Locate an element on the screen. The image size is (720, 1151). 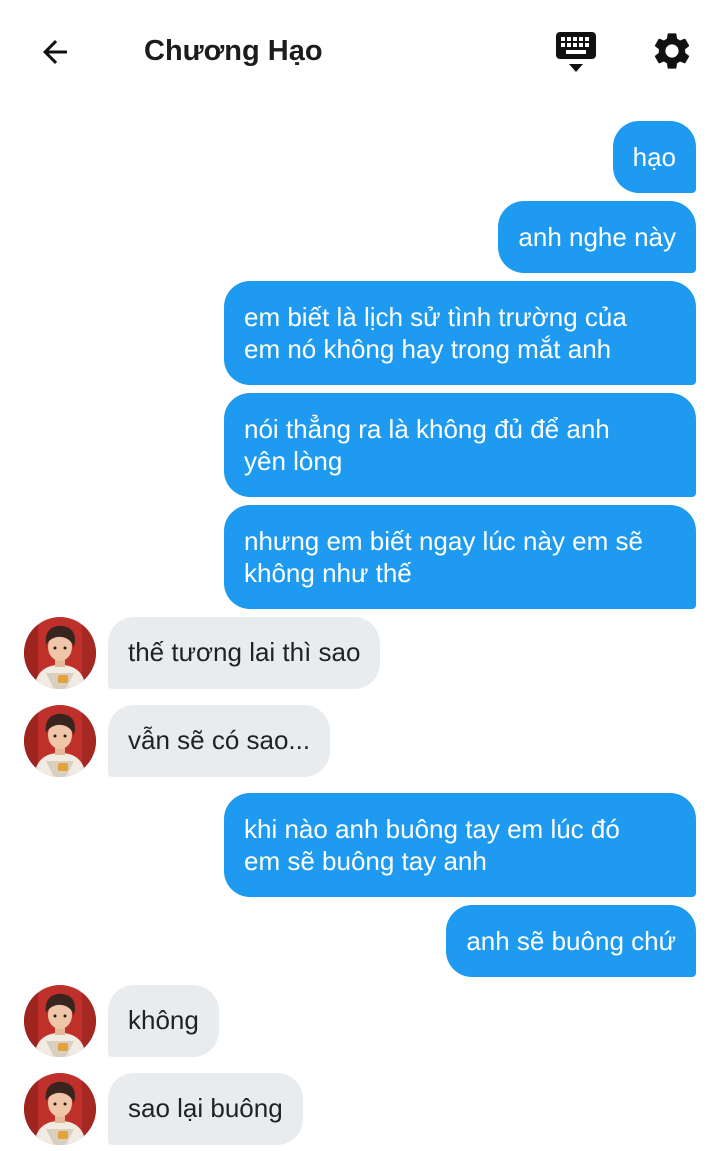
message-text-line: không như thế is located at coordinates (328, 573).